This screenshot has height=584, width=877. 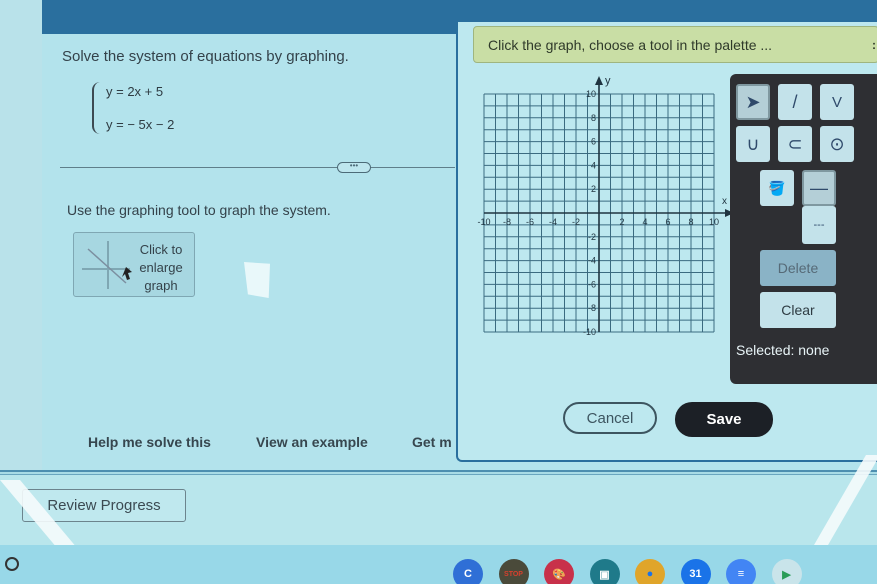 What do you see at coordinates (576, 222) in the screenshot?
I see `x-tick-label: -2` at bounding box center [576, 222].